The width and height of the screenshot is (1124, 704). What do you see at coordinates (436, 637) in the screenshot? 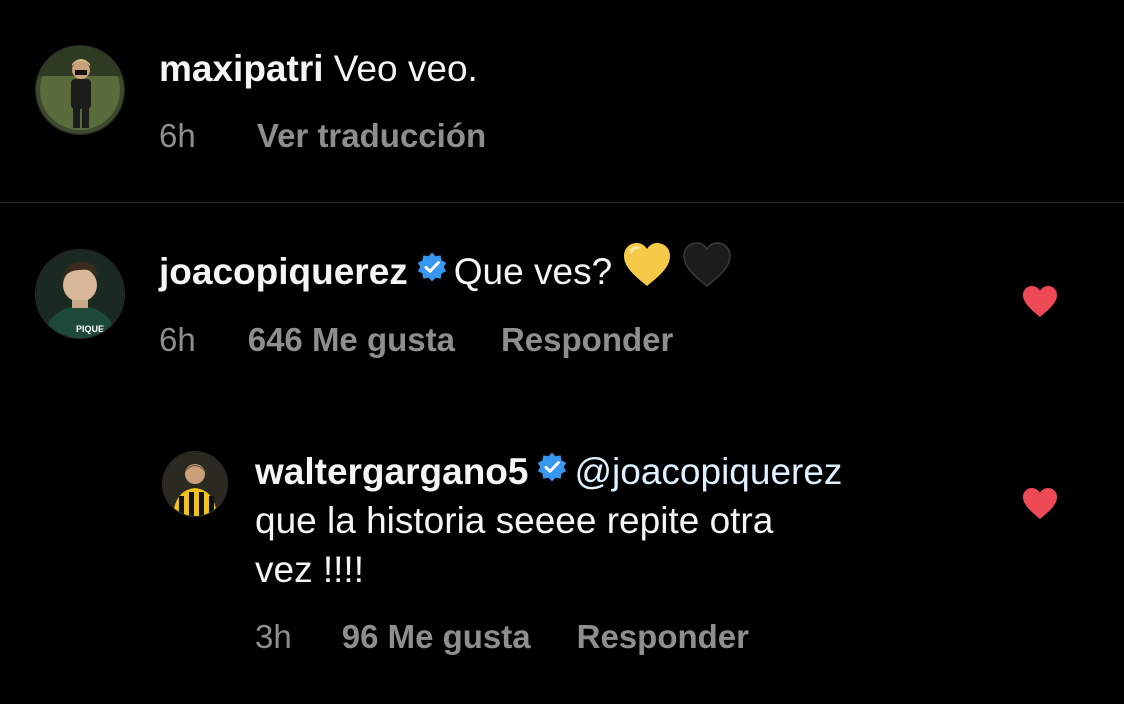
I see `likes-count-button: 96 Me gusta` at bounding box center [436, 637].